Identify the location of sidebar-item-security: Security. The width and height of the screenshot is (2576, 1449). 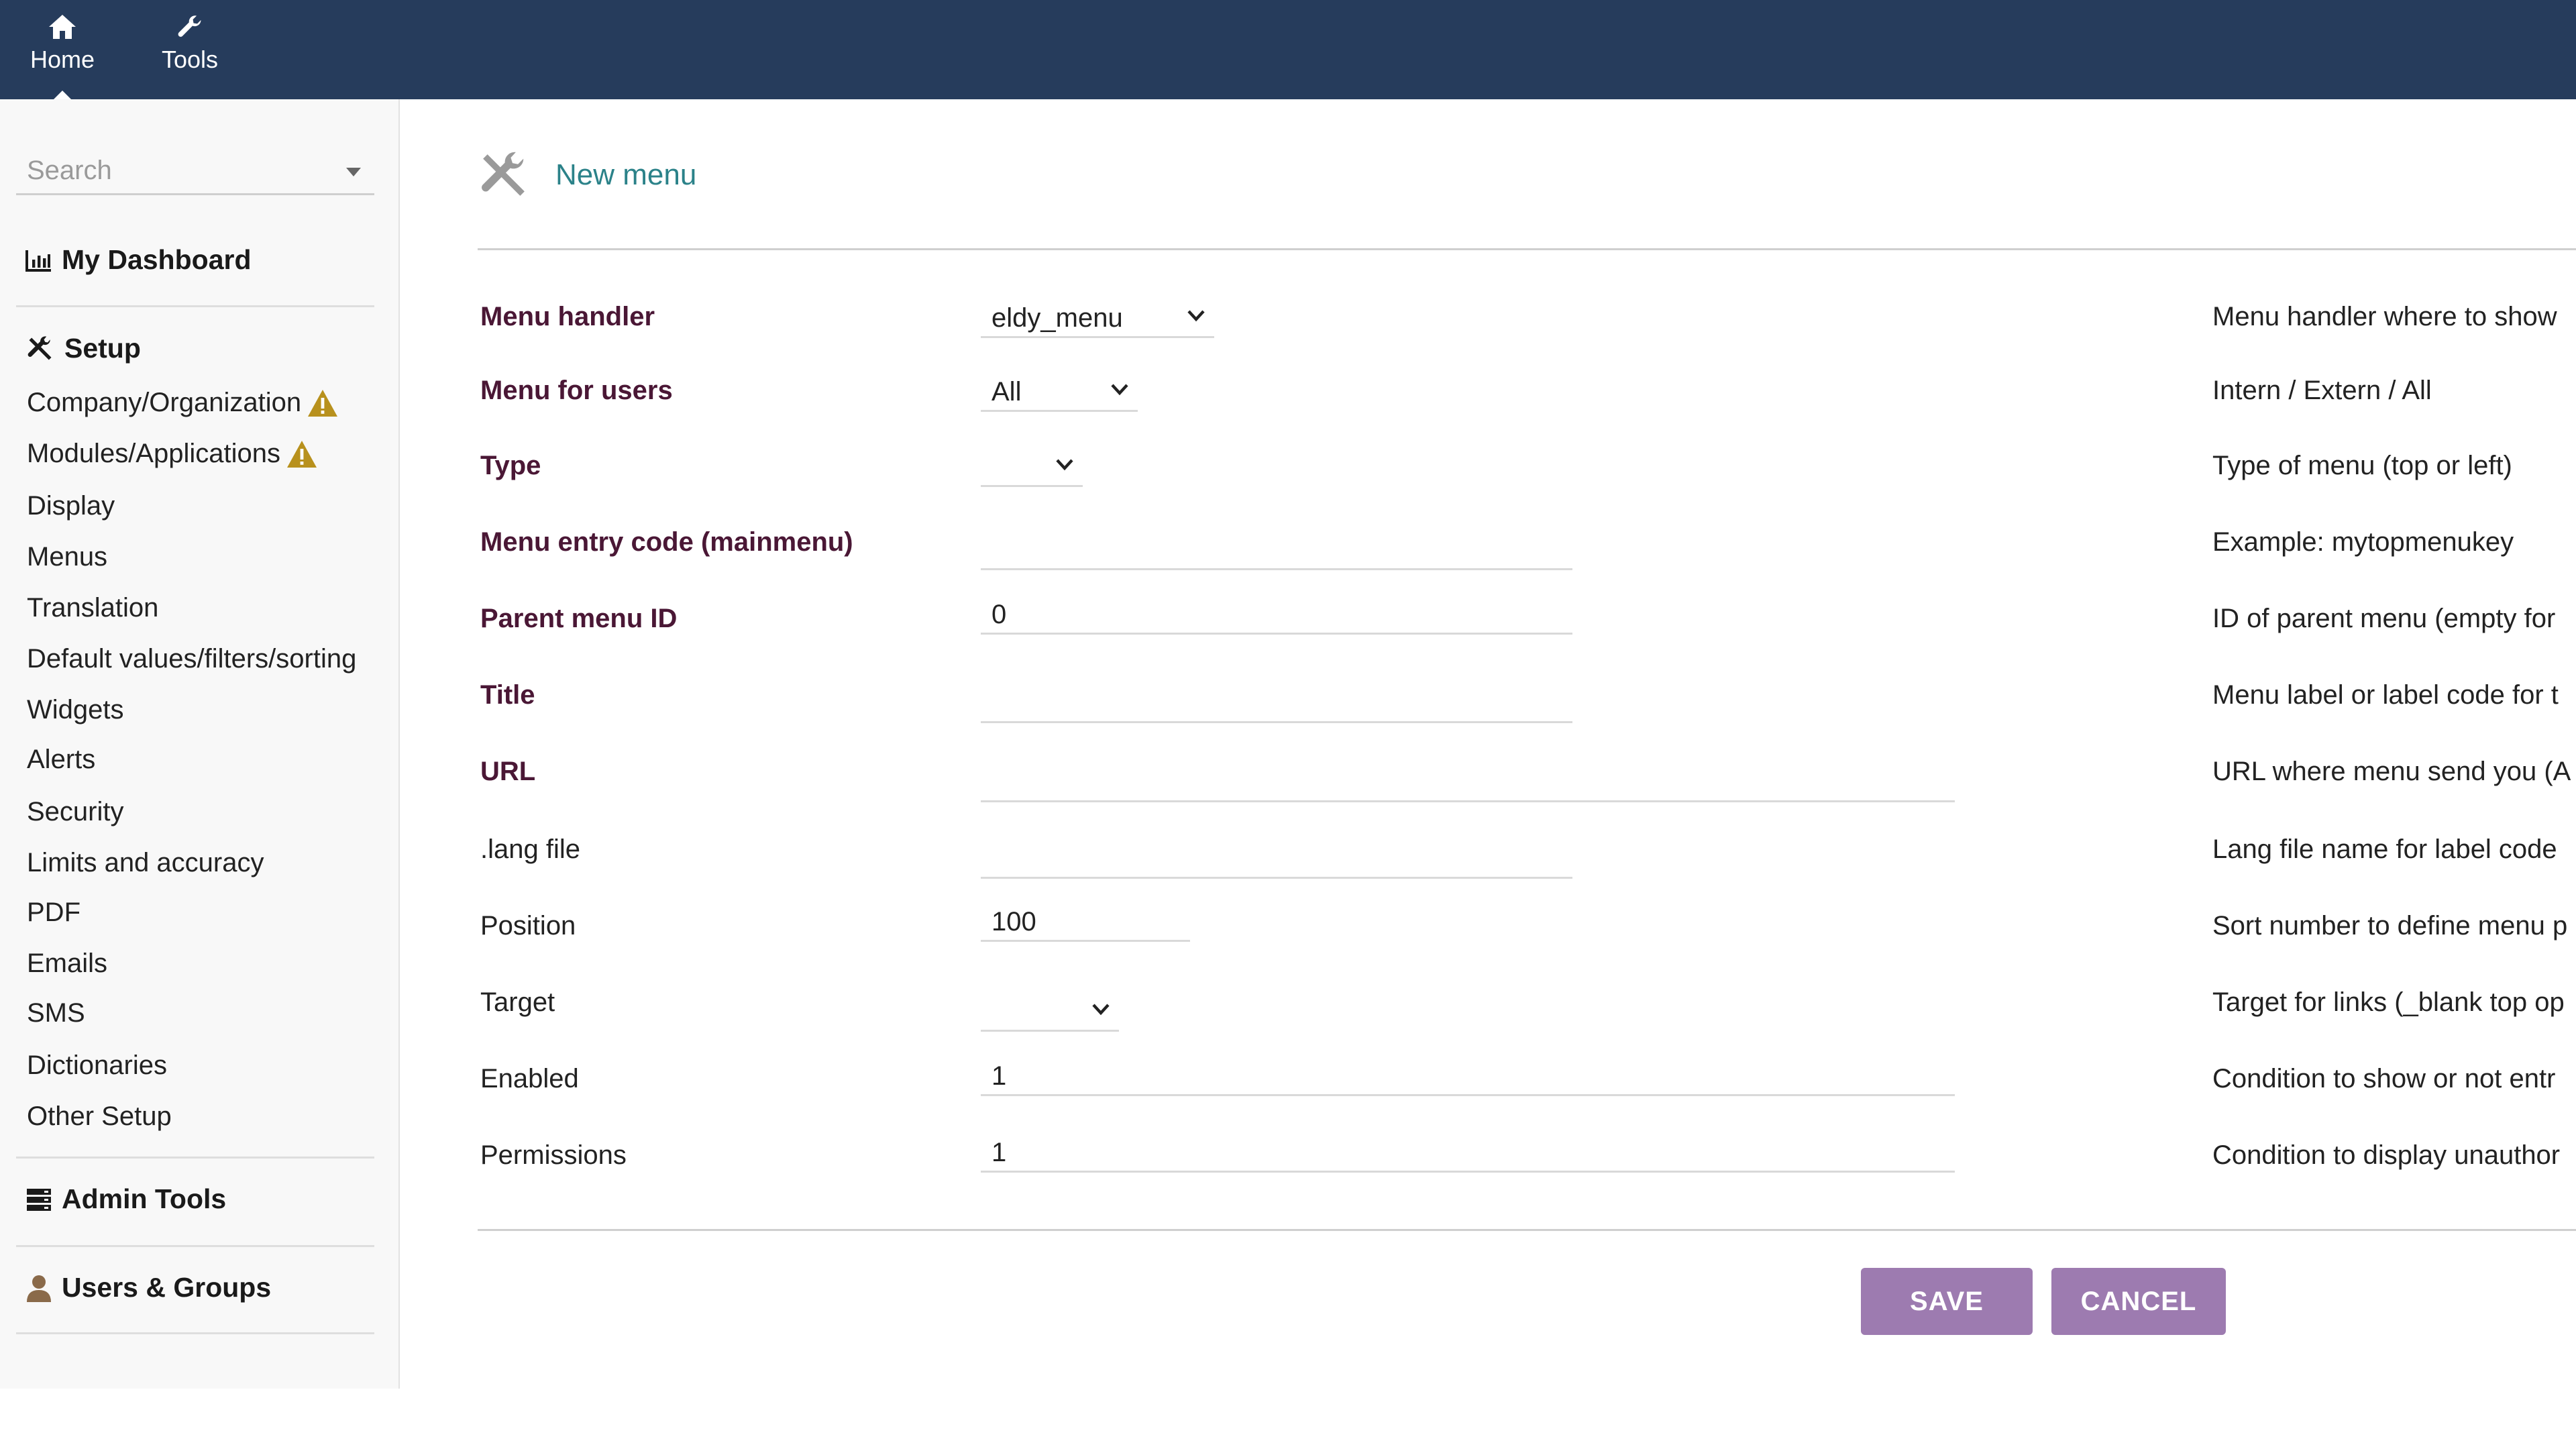
(75, 812).